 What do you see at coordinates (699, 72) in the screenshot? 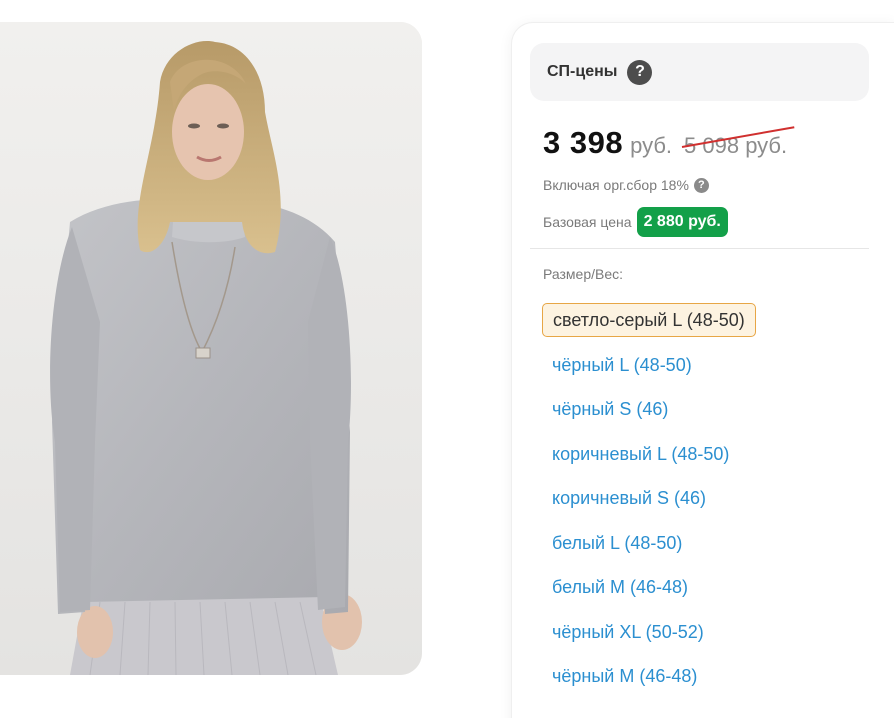
I see `sp-prices-header: СП-цены ?` at bounding box center [699, 72].